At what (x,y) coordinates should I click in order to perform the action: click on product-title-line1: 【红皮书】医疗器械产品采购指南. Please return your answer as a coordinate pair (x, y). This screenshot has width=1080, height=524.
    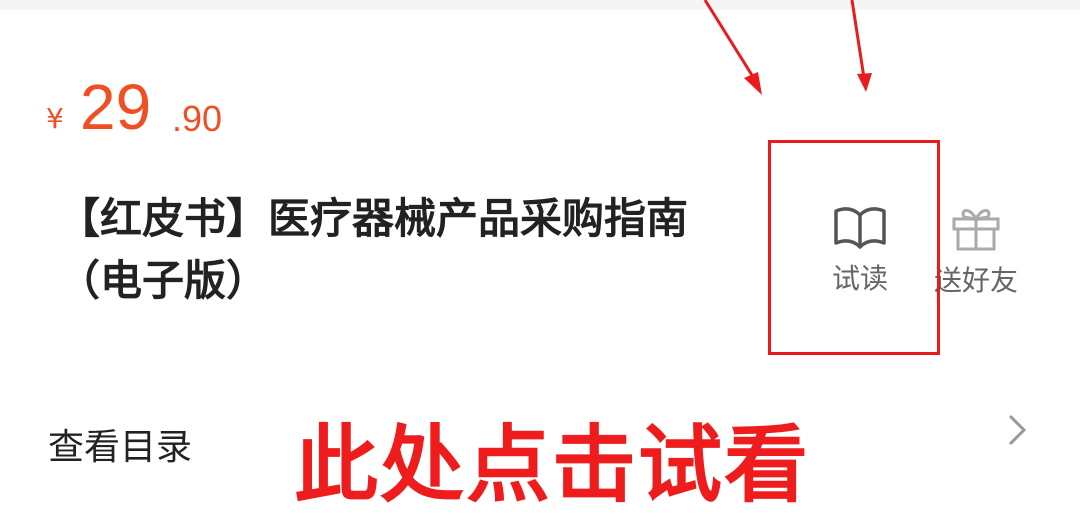
    Looking at the image, I should click on (373, 218).